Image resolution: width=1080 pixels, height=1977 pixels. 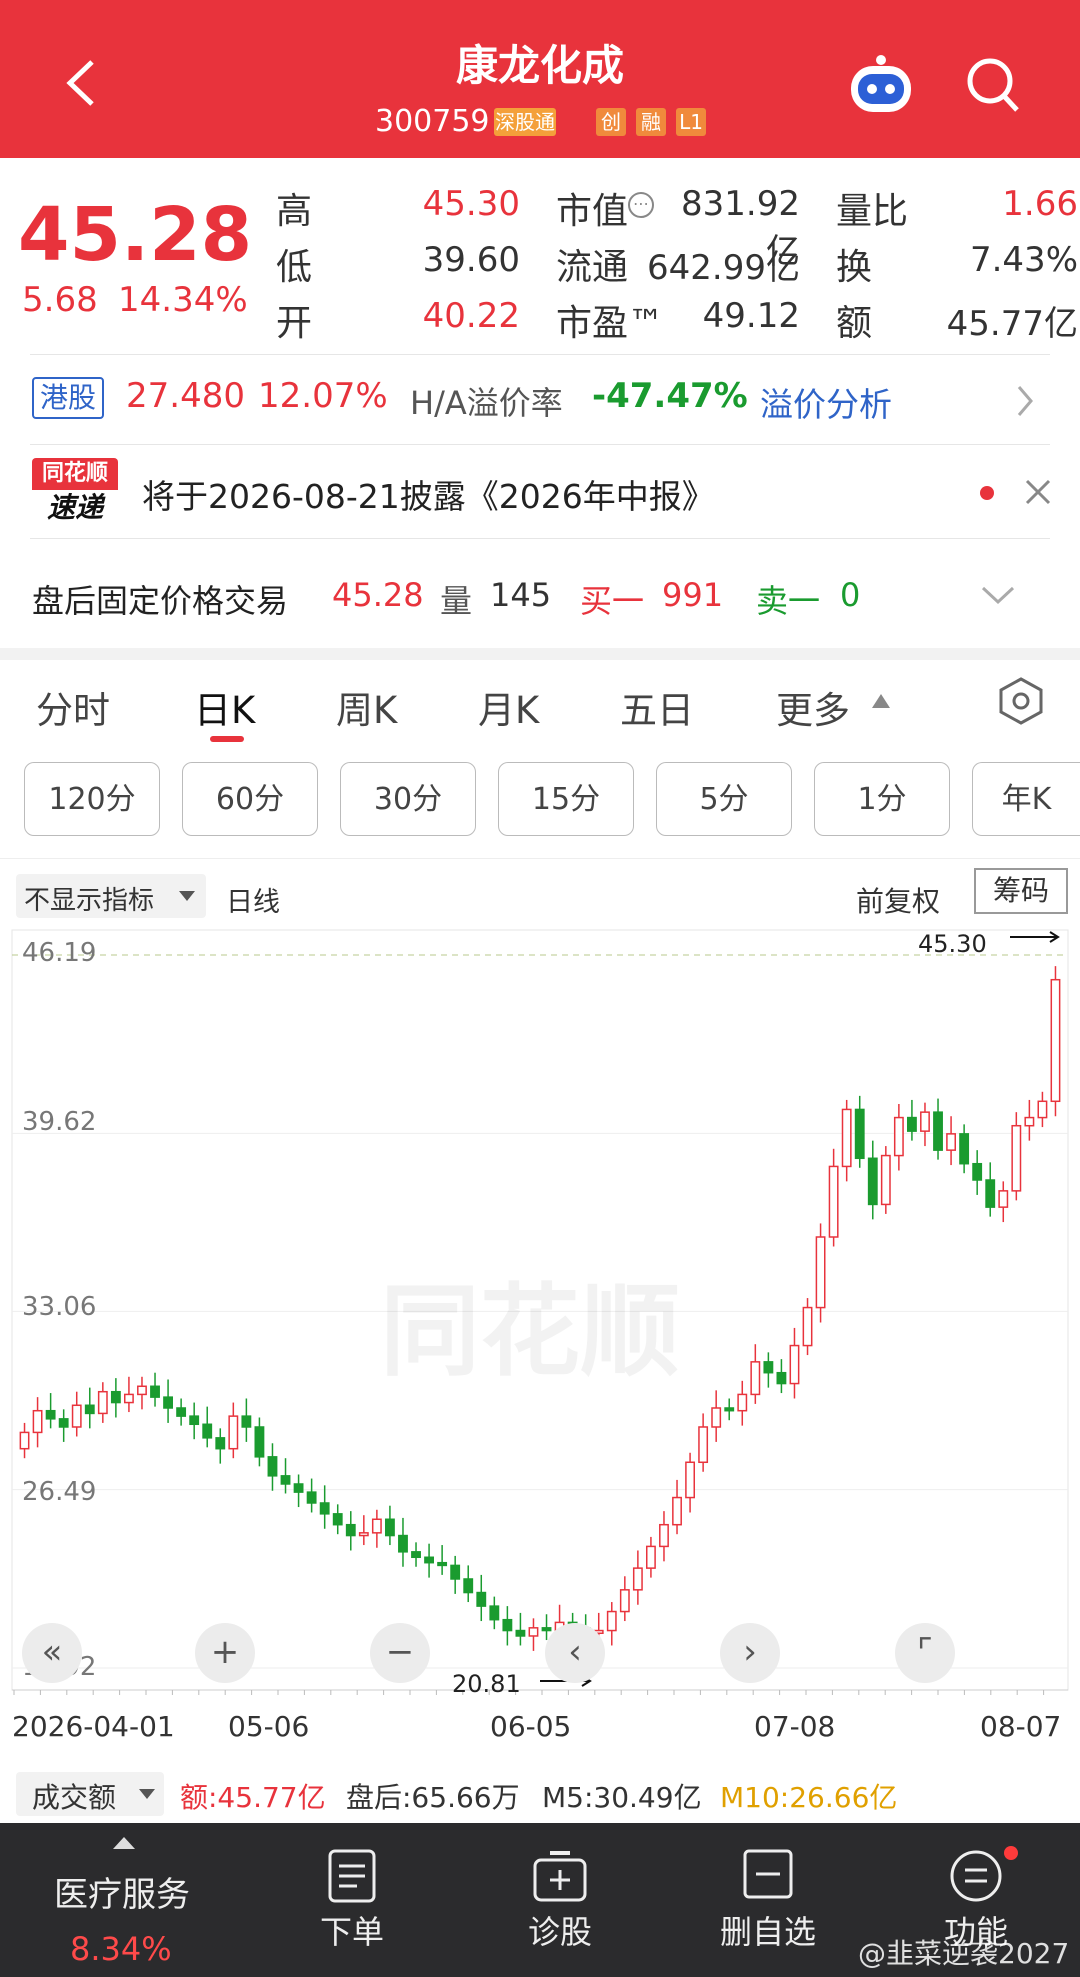 I want to click on robot-assistant-icon, so click(x=881, y=85).